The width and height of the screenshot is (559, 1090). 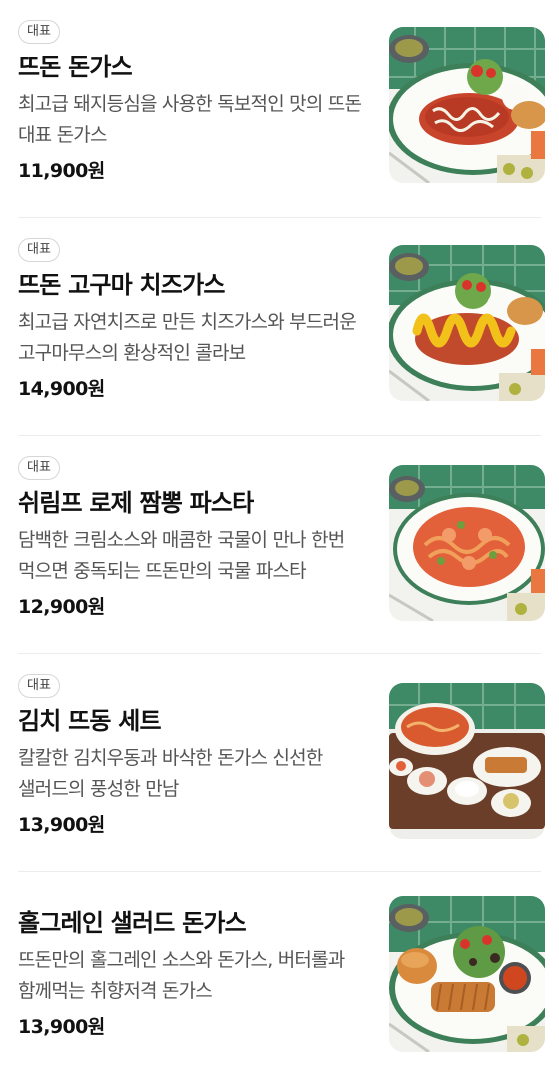 I want to click on menu-item-name: 홀그레인 샐러드 돈가스, so click(x=132, y=923).